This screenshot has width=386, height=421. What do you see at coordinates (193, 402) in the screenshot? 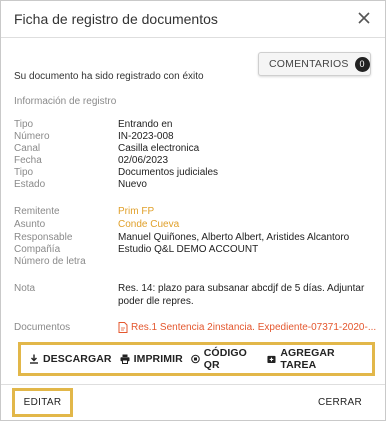
I see `modal-footer: EDITAR CERRAR` at bounding box center [193, 402].